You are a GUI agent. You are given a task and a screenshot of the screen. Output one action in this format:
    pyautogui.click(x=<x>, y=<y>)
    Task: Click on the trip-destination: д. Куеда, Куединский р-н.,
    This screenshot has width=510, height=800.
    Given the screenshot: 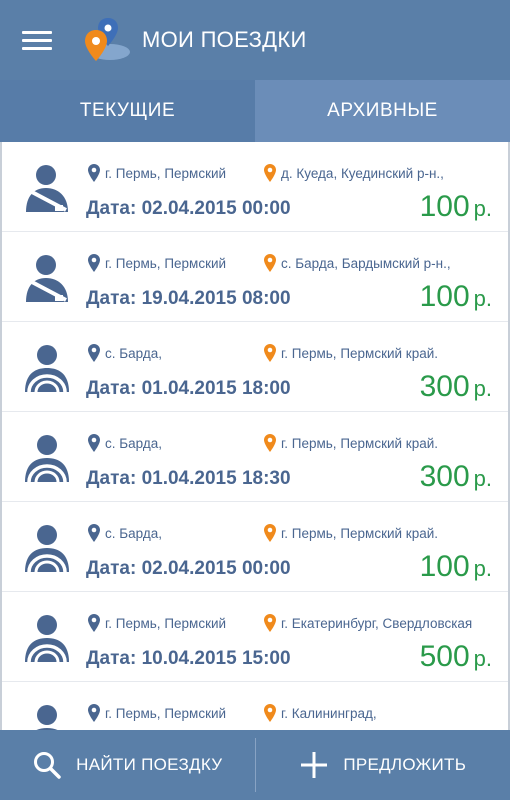 What is the action you would take?
    pyautogui.click(x=354, y=173)
    